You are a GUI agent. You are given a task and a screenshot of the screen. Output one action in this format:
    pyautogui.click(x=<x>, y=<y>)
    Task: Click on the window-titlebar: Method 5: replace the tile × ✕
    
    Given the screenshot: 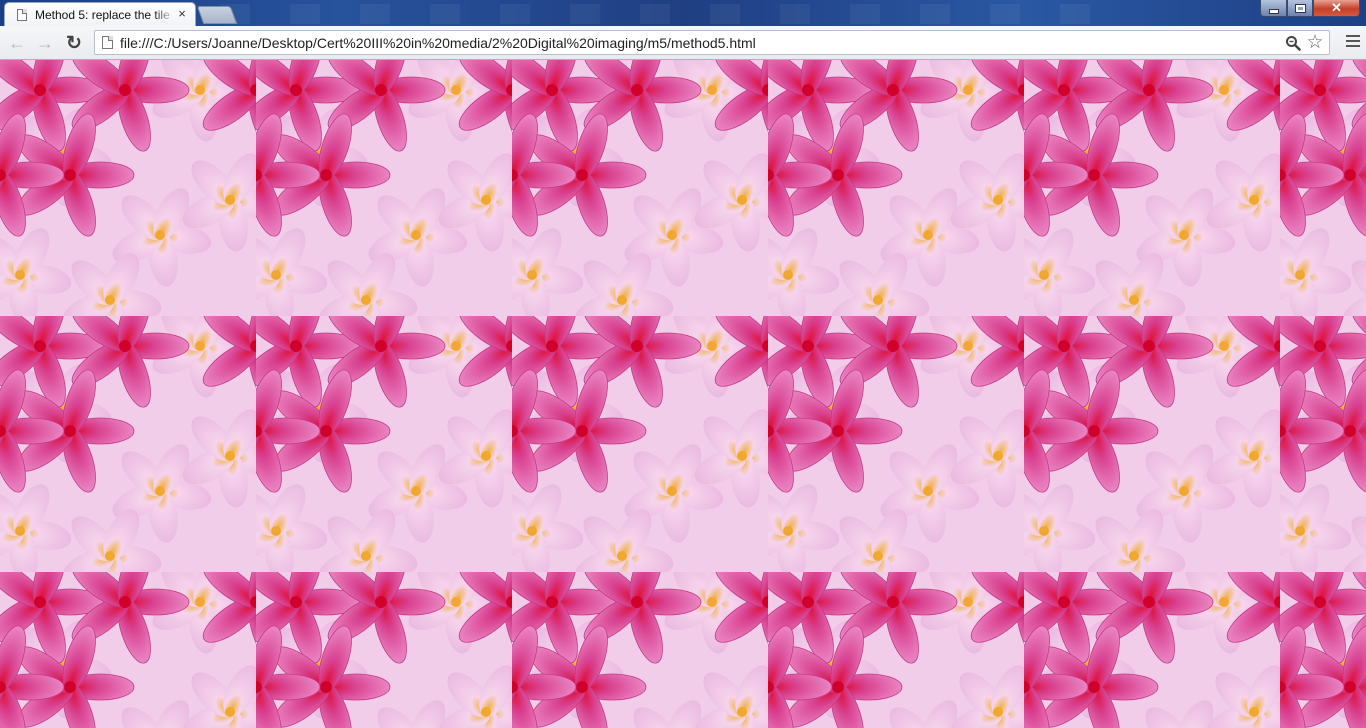 What is the action you would take?
    pyautogui.click(x=683, y=13)
    